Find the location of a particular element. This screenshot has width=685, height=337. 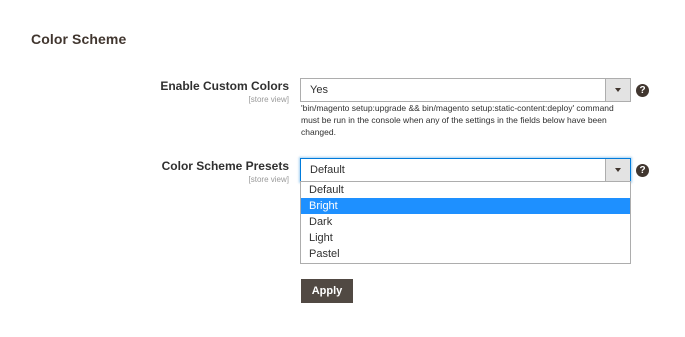

dropdown-option-dark: Dark is located at coordinates (465, 222).